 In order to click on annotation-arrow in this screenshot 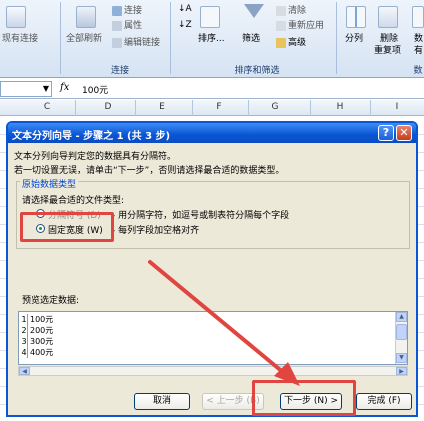, I will do `click(224, 323)`.